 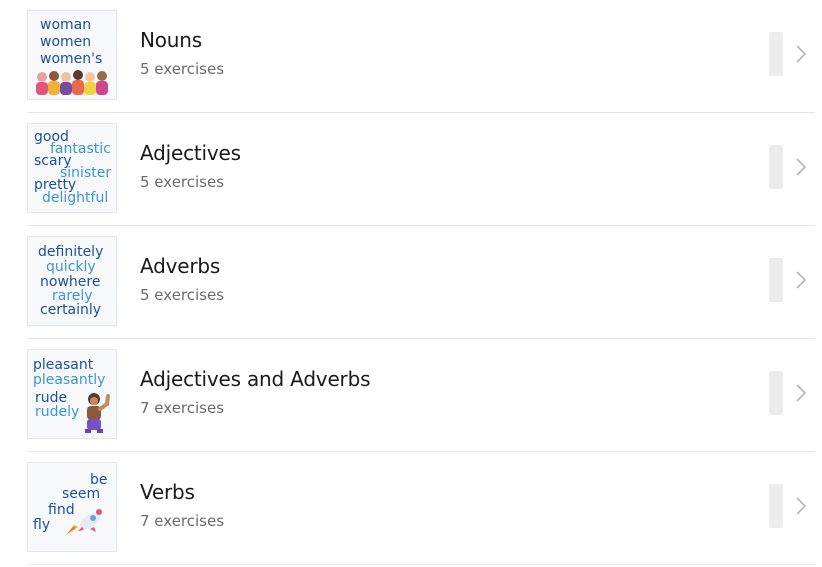 What do you see at coordinates (72, 82) in the screenshot?
I see `women-group-illustration` at bounding box center [72, 82].